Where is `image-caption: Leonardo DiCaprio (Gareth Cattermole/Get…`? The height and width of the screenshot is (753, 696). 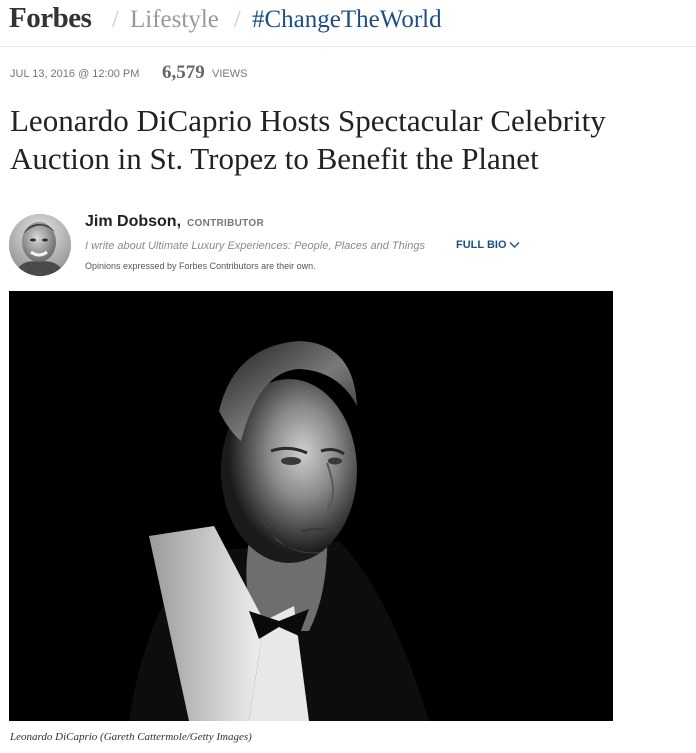 image-caption: Leonardo DiCaprio (Gareth Cattermole/Get… is located at coordinates (131, 737).